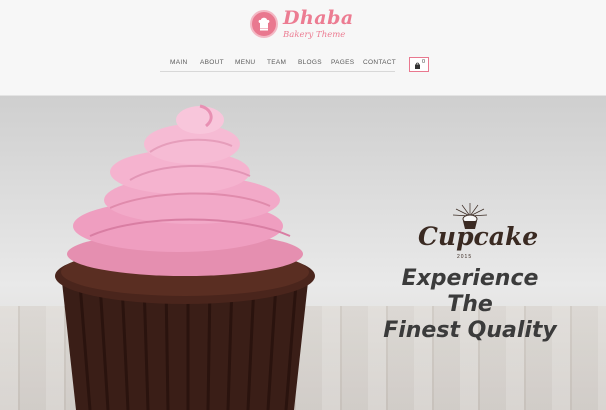 This screenshot has width=606, height=410. What do you see at coordinates (424, 62) in the screenshot?
I see `cart-count: 0` at bounding box center [424, 62].